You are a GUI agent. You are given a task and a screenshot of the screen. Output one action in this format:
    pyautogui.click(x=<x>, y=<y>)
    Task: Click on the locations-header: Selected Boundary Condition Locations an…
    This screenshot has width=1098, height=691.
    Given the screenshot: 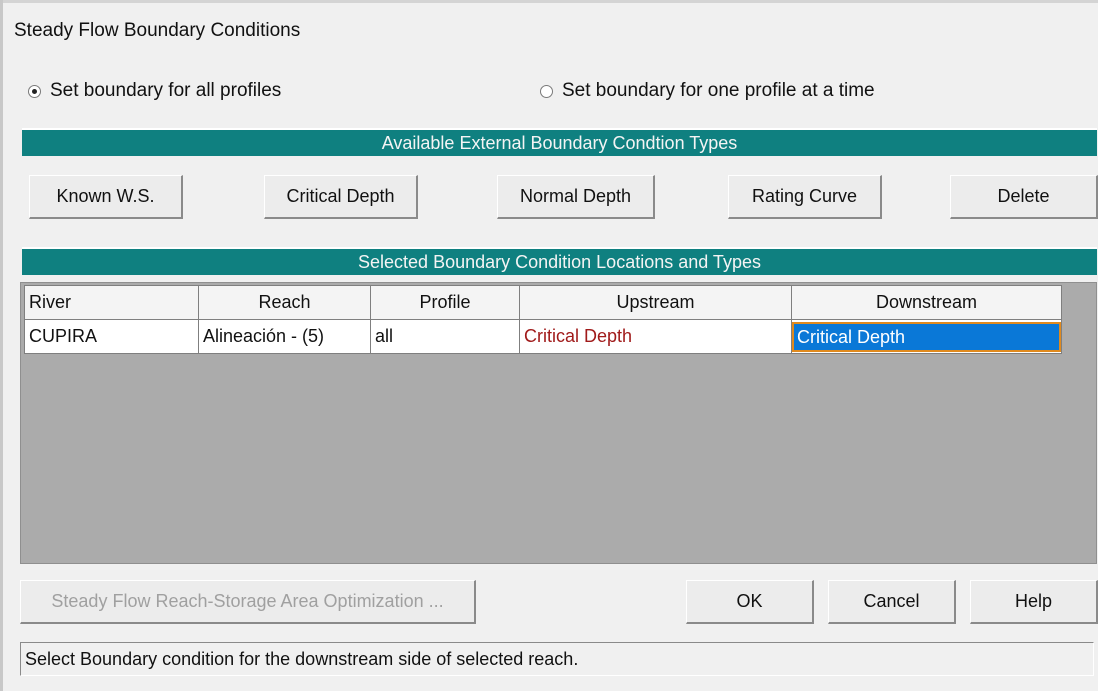 What is the action you would take?
    pyautogui.click(x=559, y=261)
    